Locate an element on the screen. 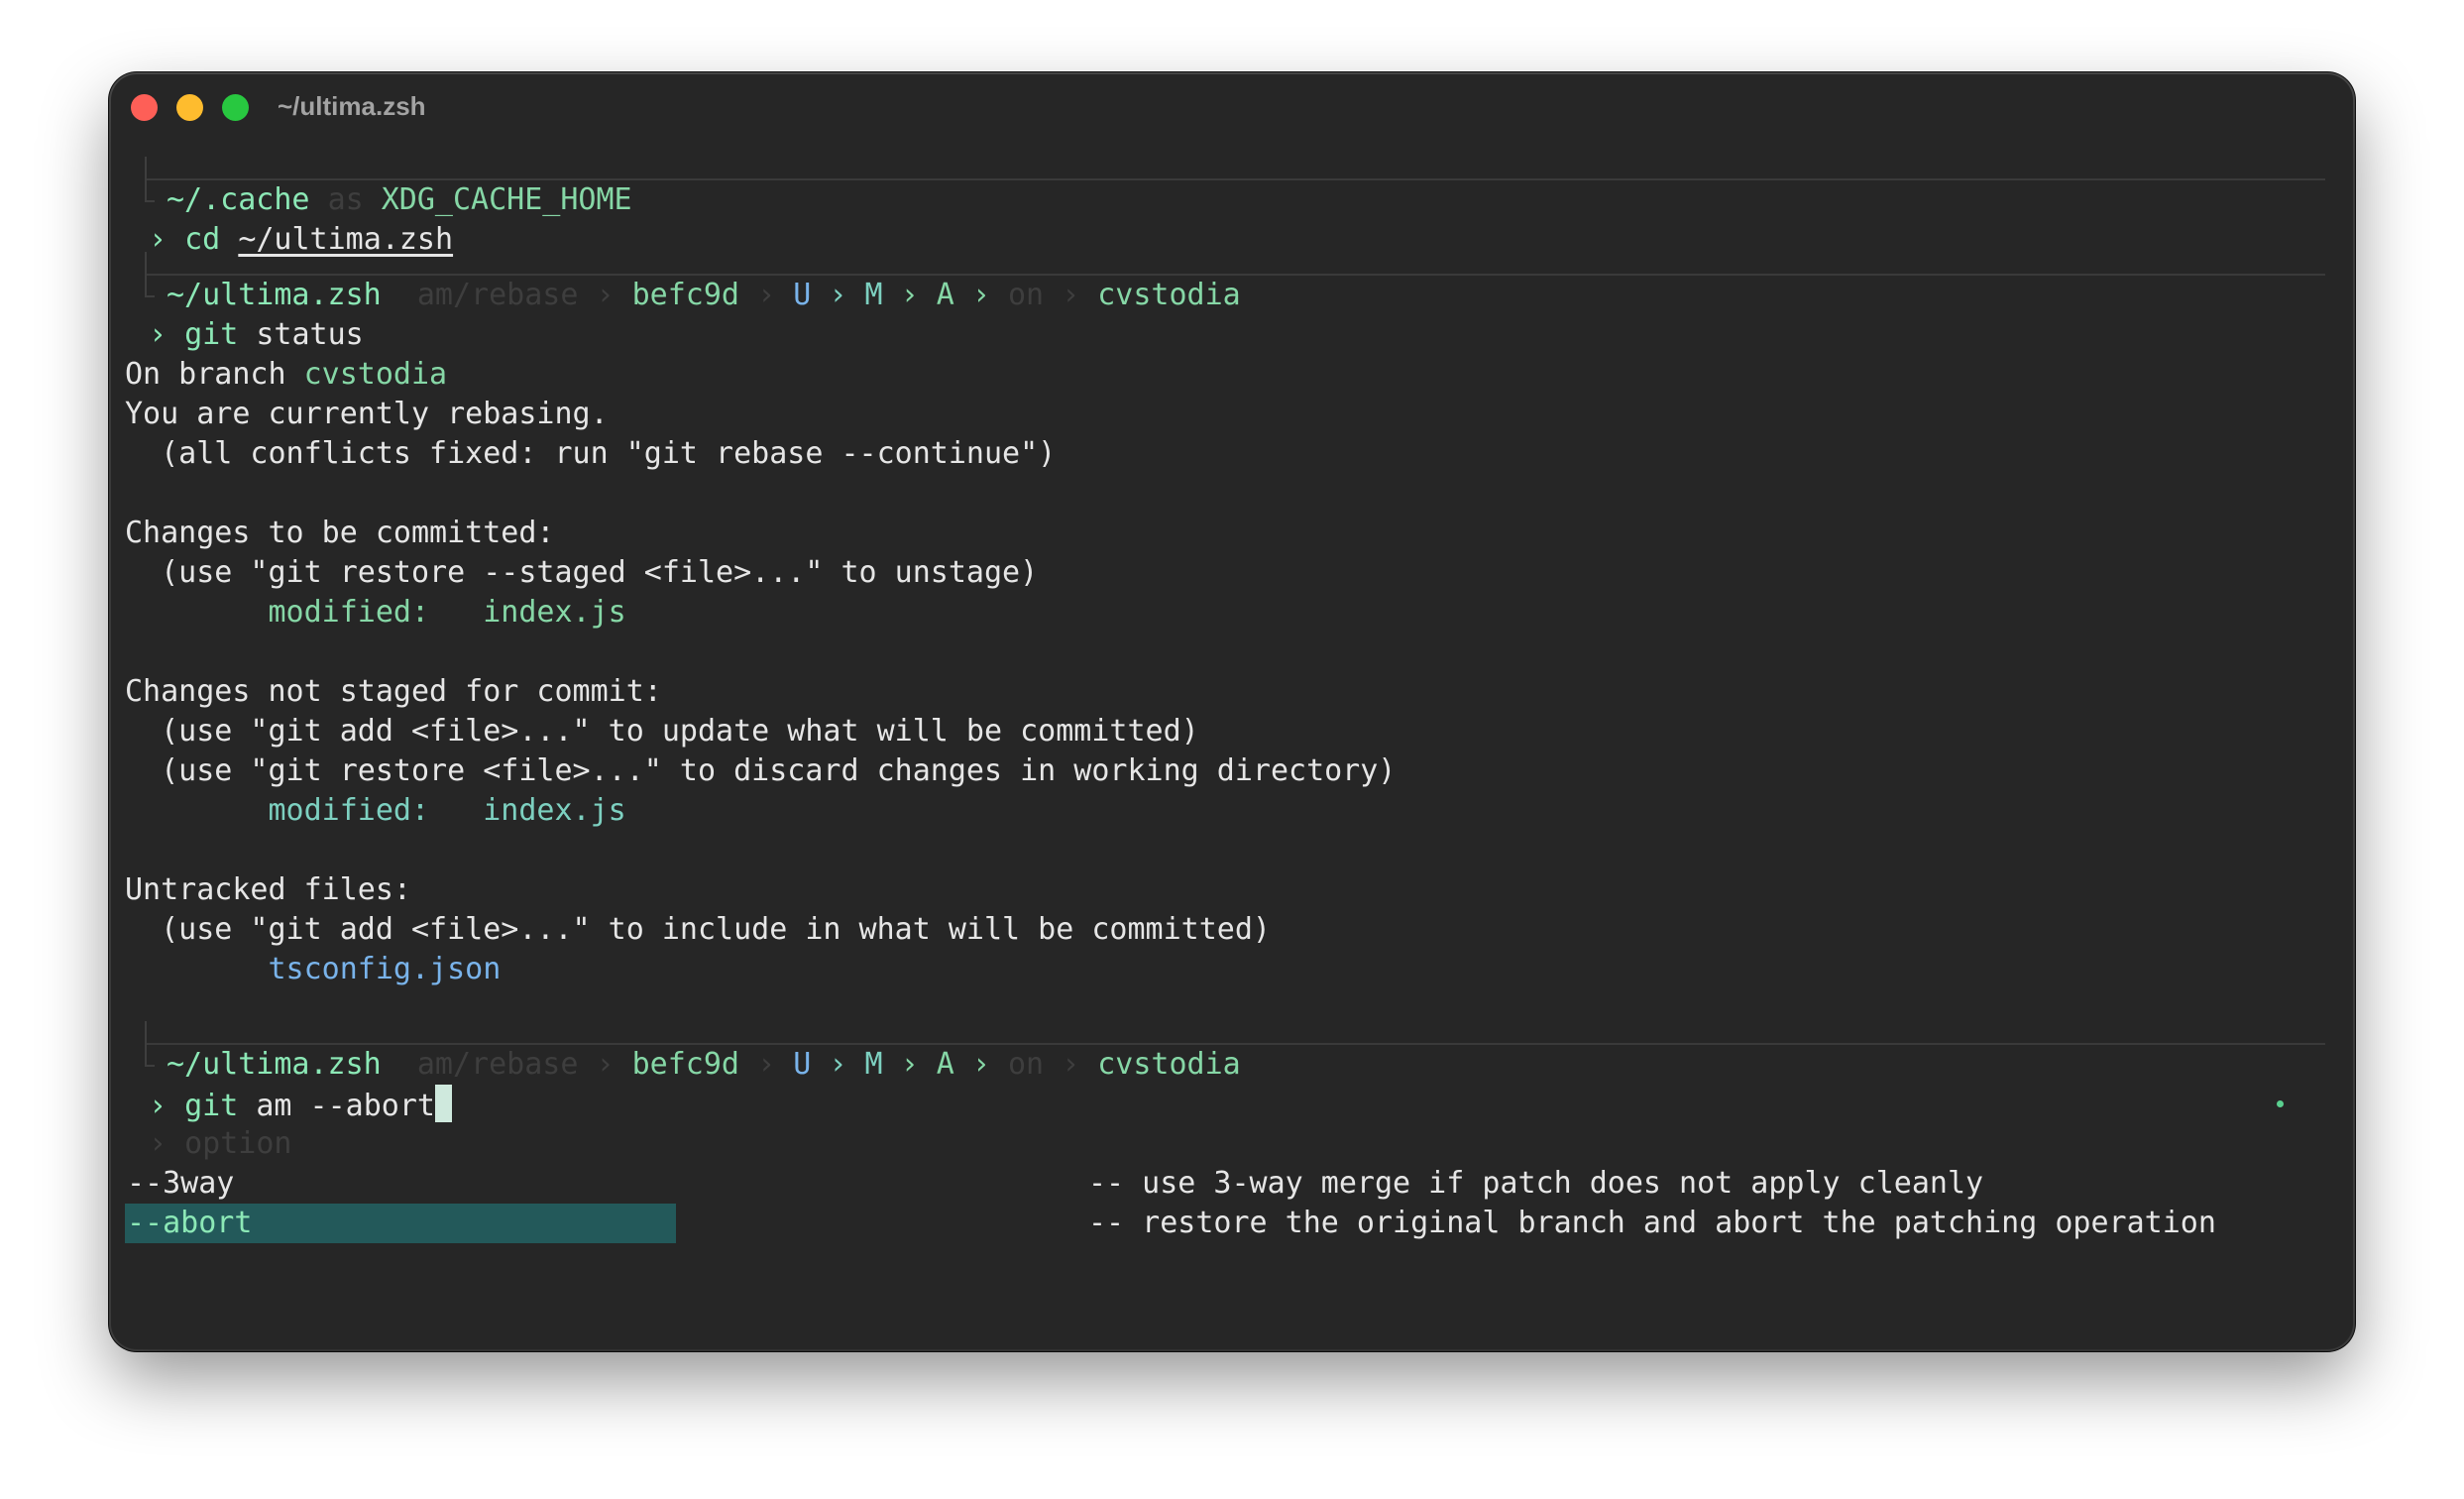 Image resolution: width=2464 pixels, height=1499 pixels. group-glyph: › is located at coordinates (158, 1143).